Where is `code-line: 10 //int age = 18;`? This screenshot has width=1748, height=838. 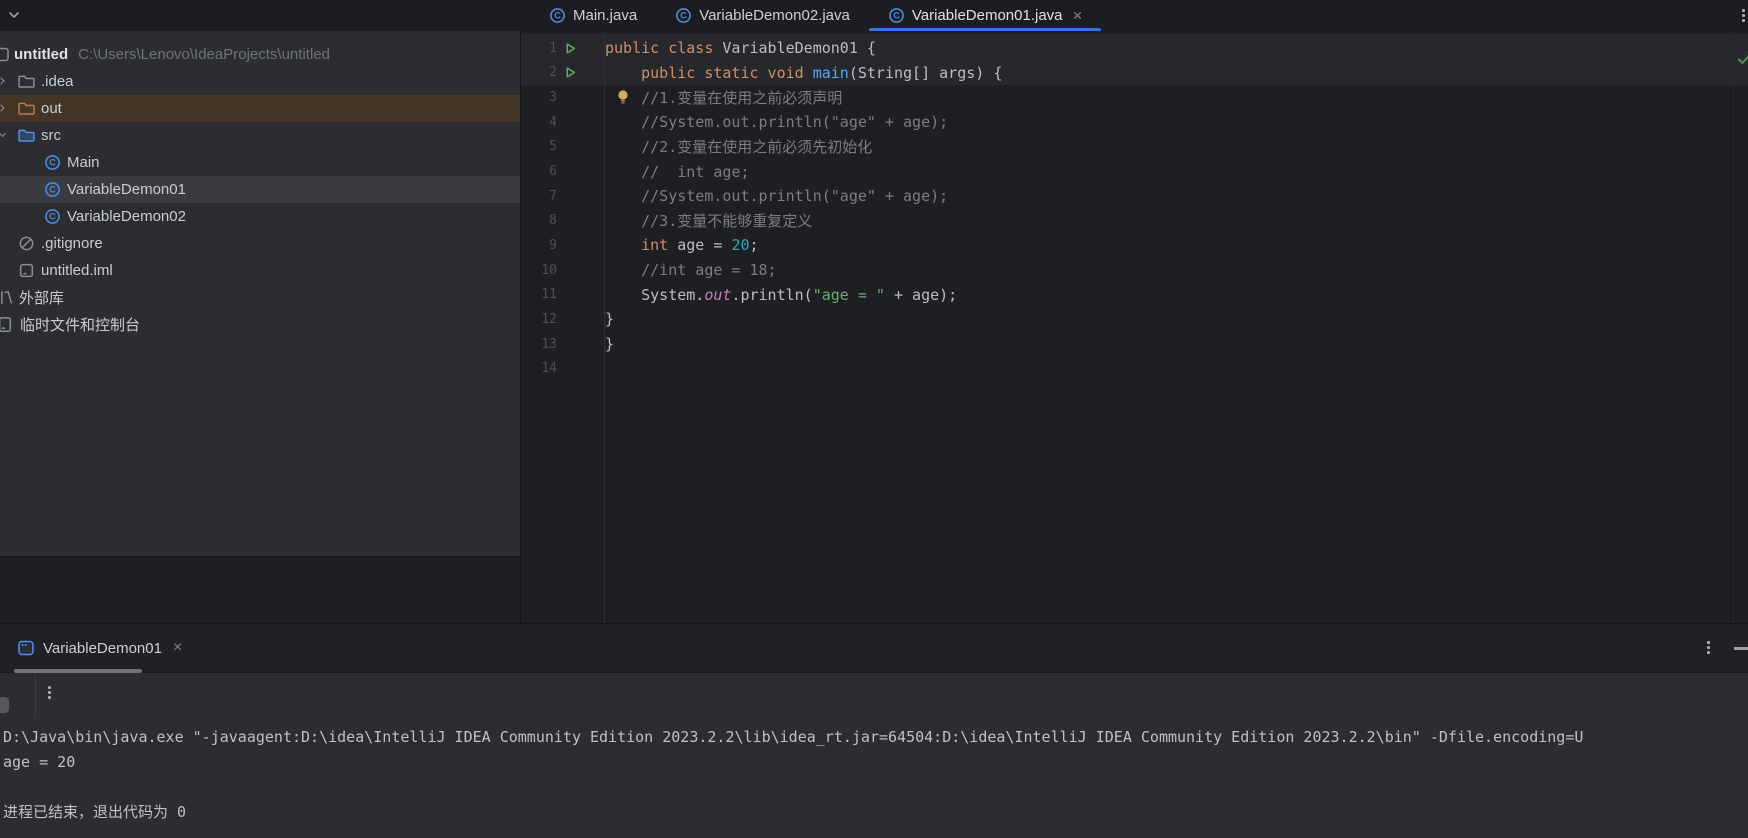
code-line: 10 //int age = 18; is located at coordinates (1134, 270).